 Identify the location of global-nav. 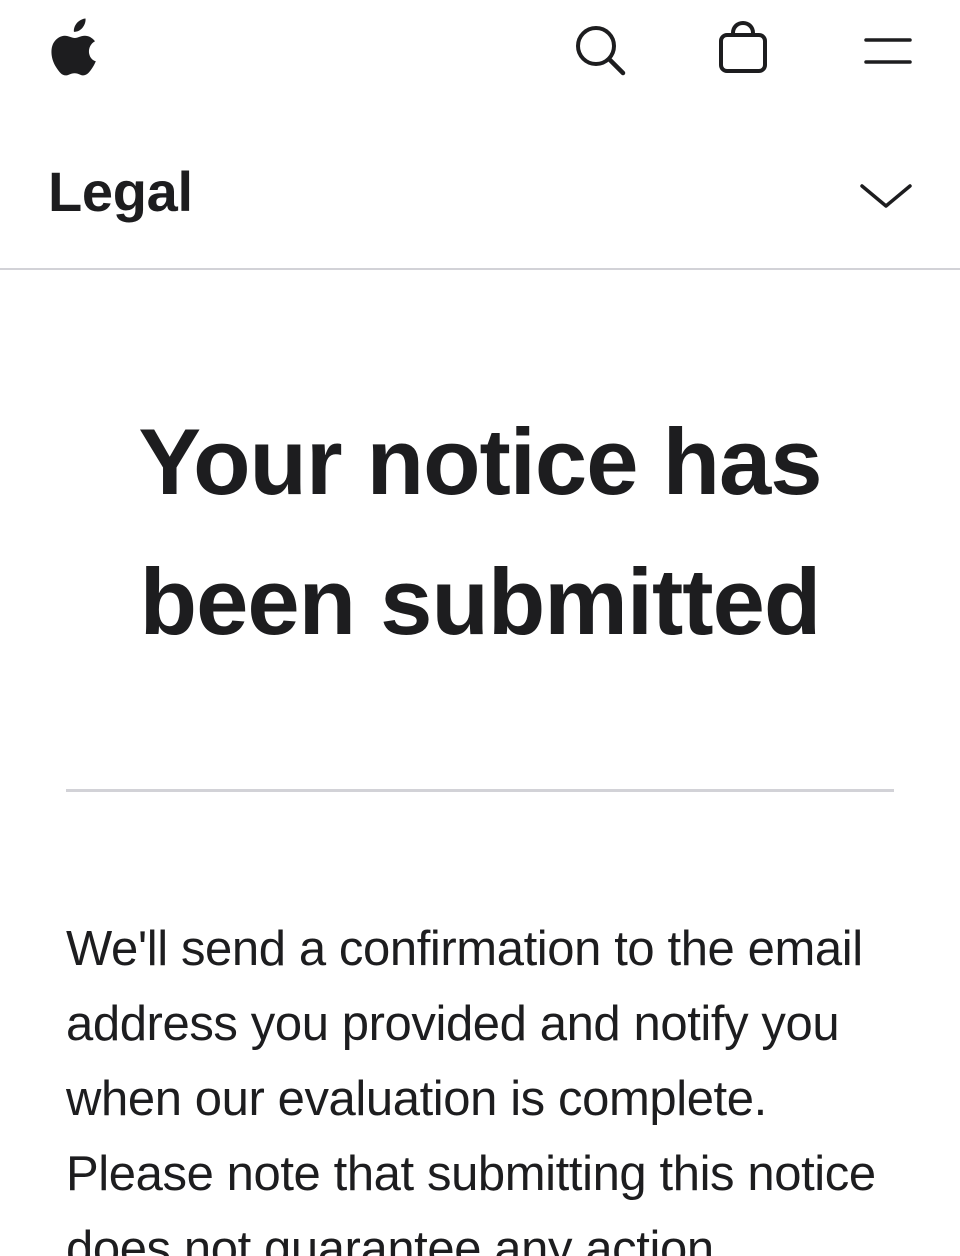
(480, 50).